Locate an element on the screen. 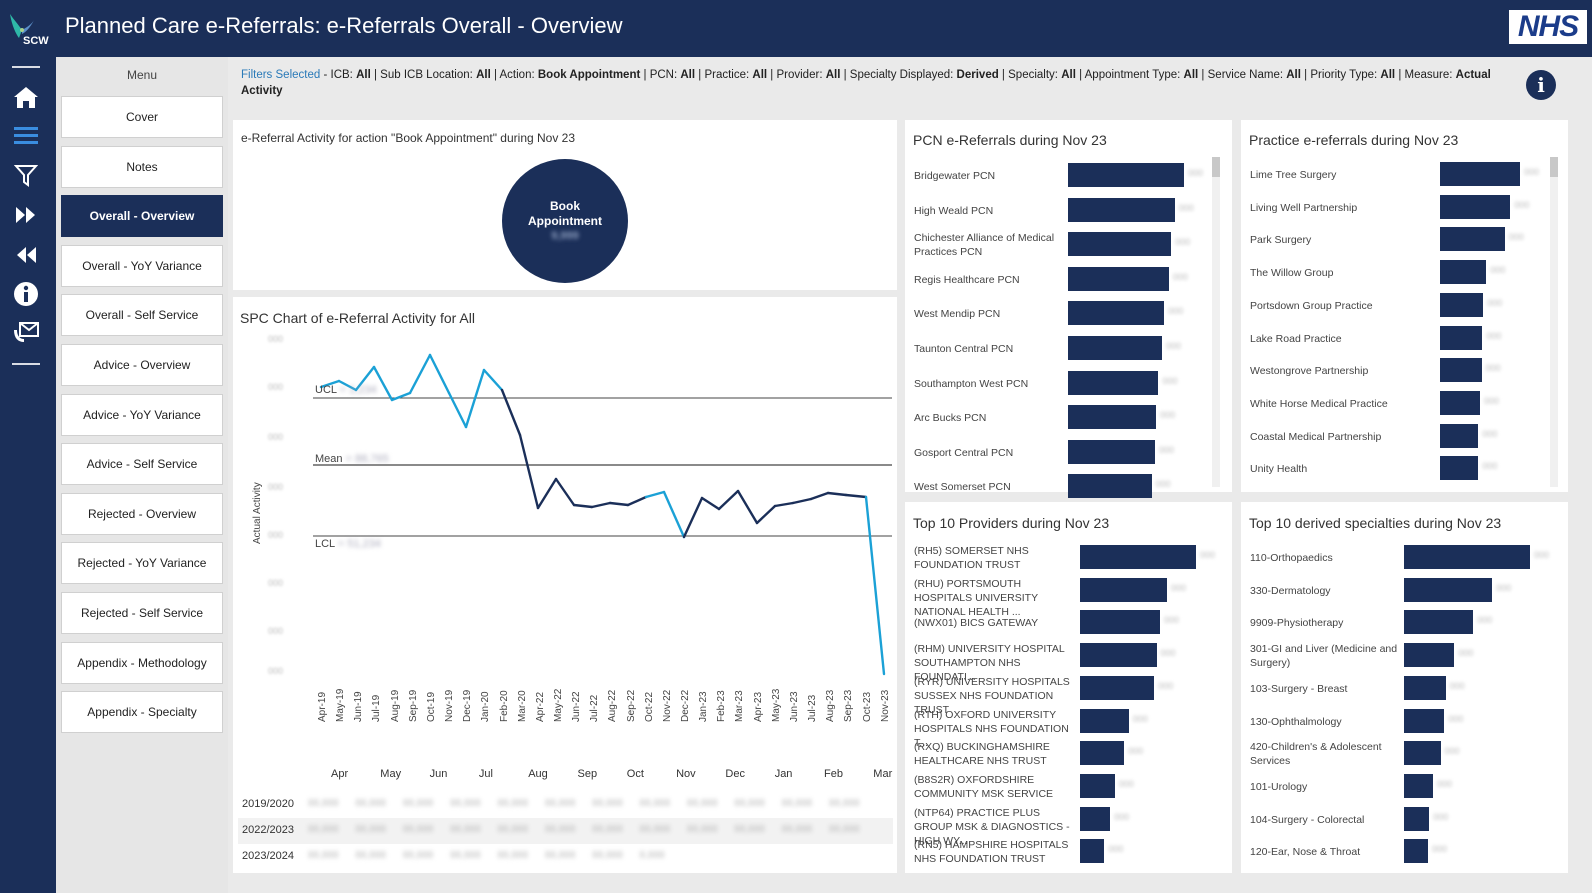  pcn-card-title: PCN e-Referrals during Nov 23 is located at coordinates (1010, 140).